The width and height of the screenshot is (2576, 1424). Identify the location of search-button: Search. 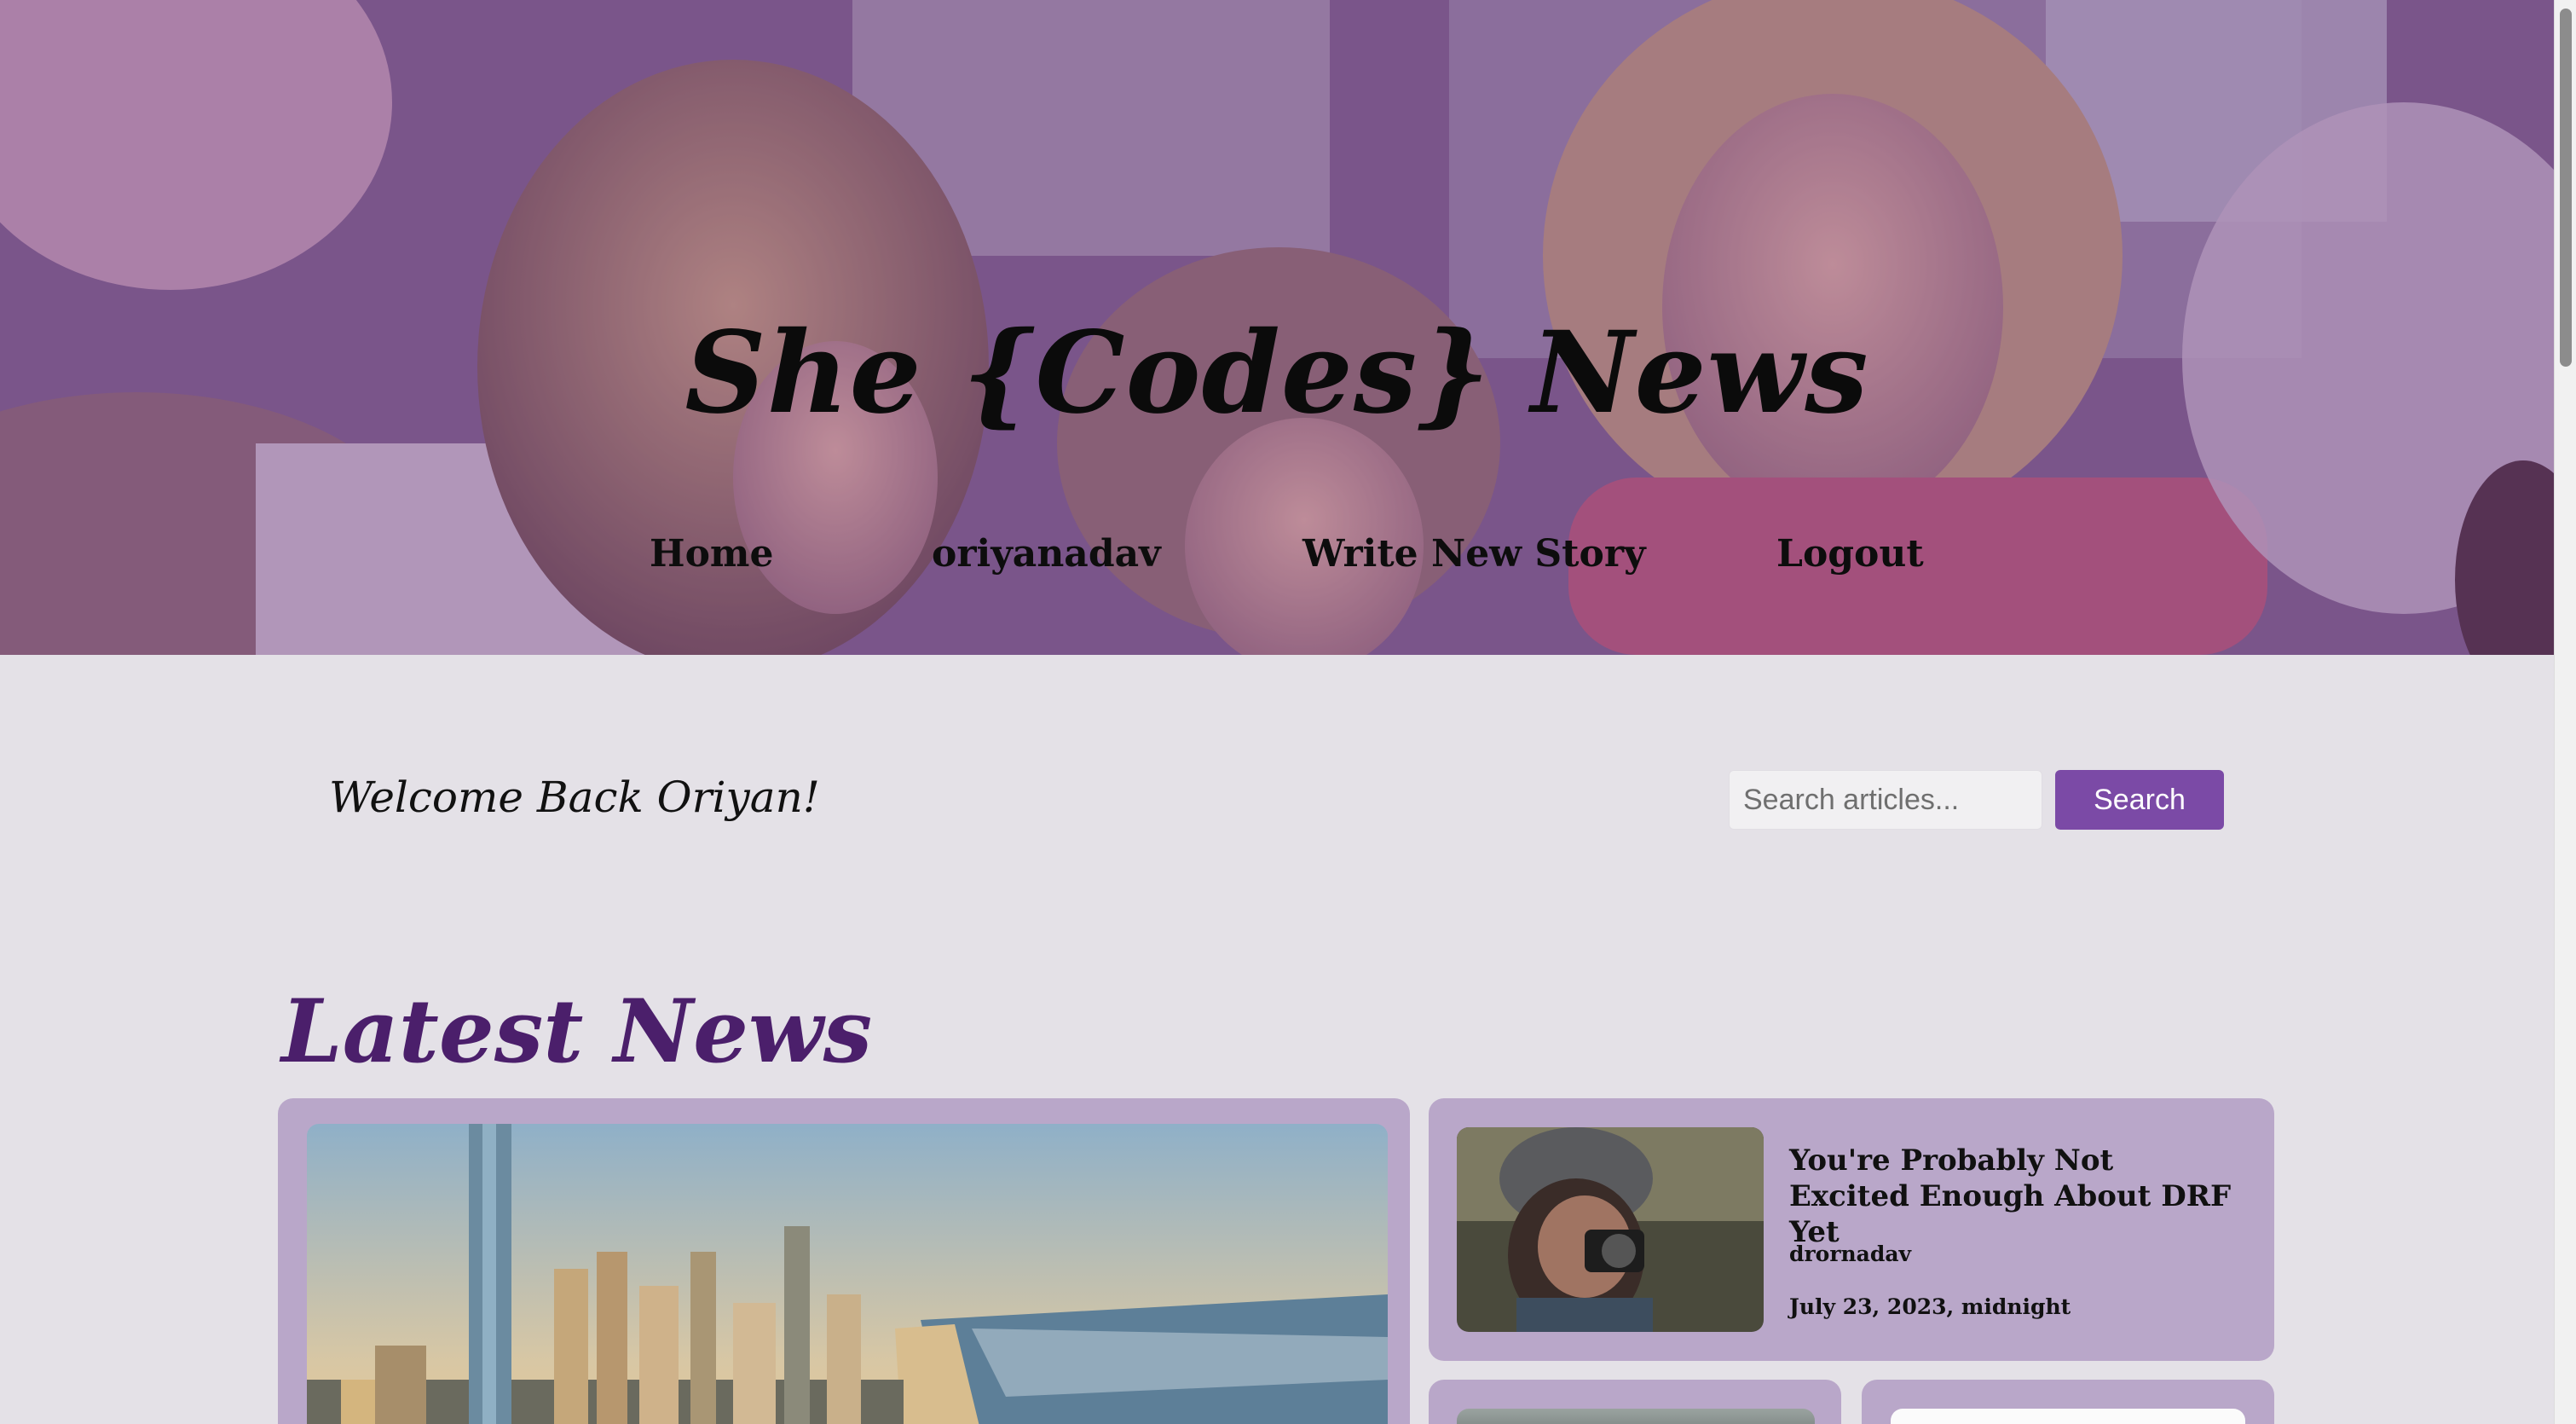
(2139, 800).